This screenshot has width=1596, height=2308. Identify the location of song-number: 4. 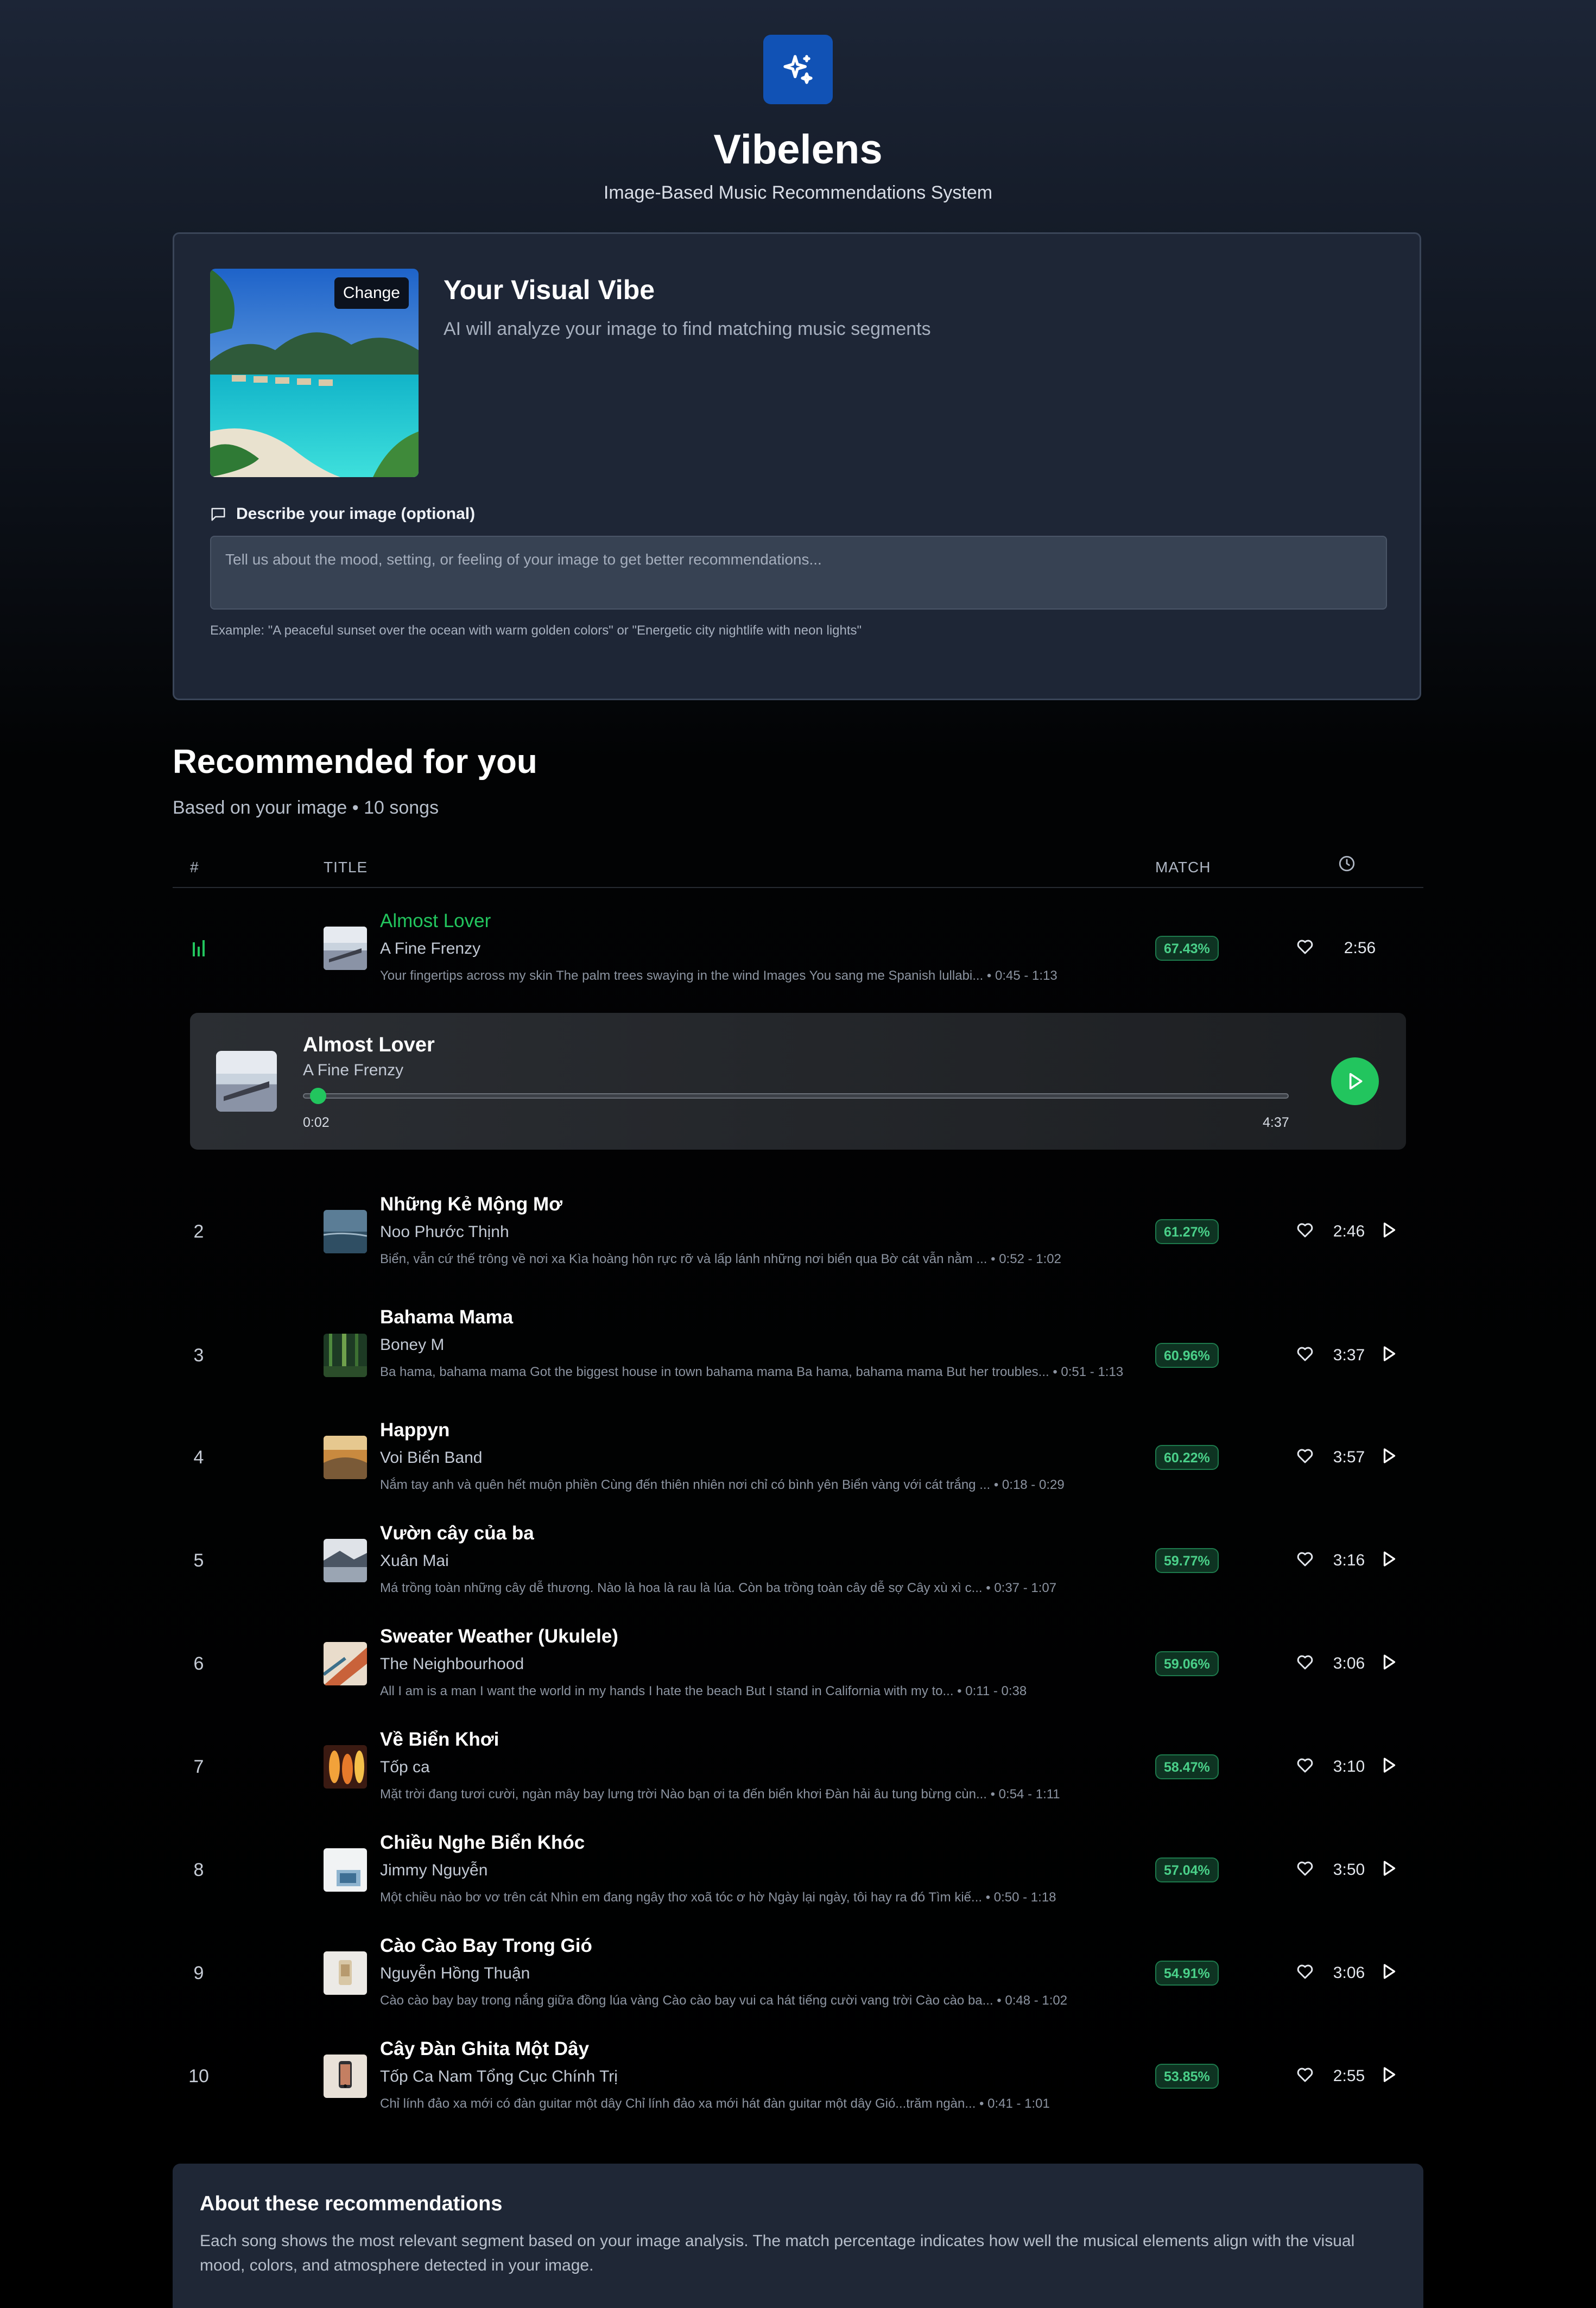
(198, 1457).